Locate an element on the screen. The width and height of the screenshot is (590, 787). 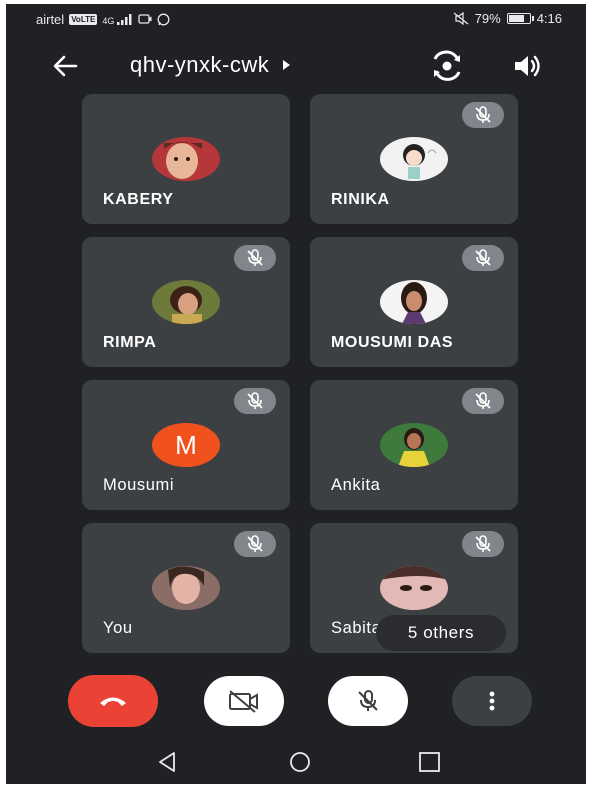
toggle-camera-button is located at coordinates (244, 701).